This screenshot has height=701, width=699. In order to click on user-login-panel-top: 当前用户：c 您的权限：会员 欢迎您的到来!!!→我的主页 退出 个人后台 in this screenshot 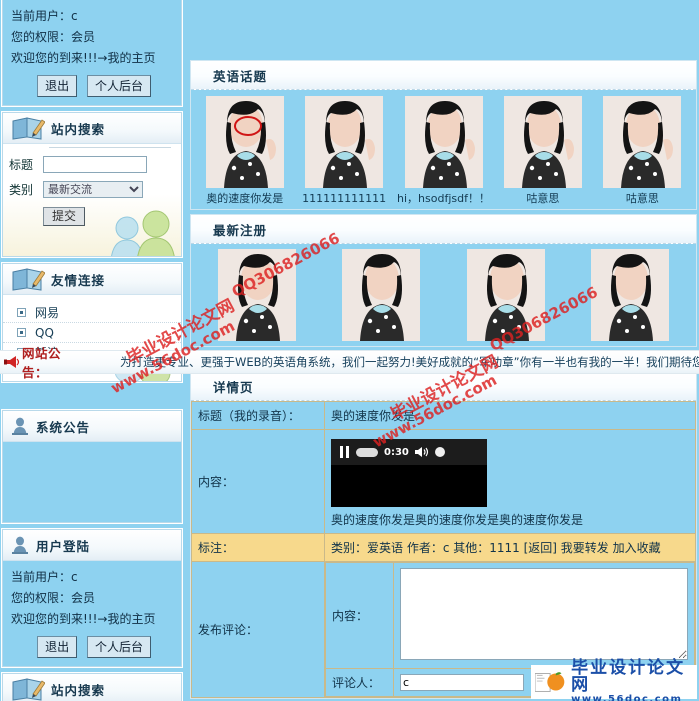, I will do `click(92, 53)`.